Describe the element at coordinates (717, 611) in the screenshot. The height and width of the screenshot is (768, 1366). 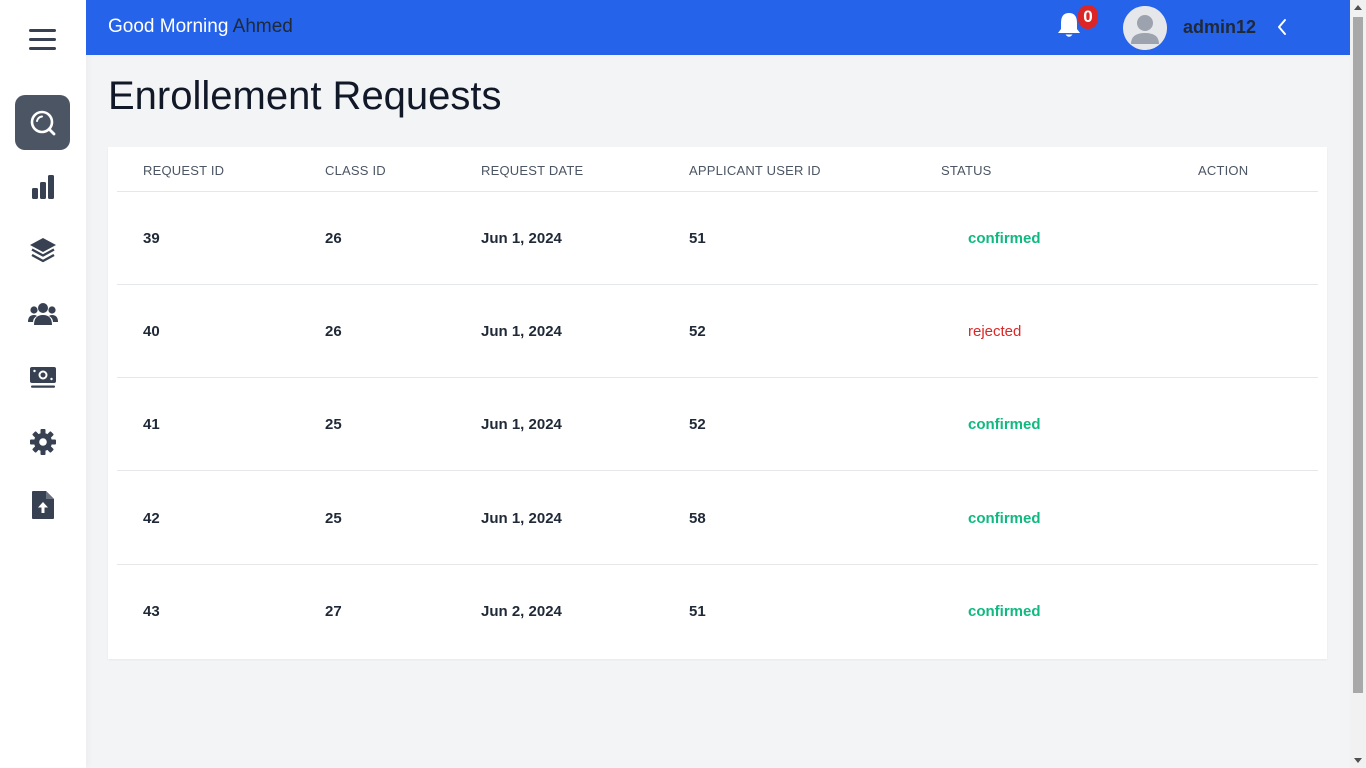
I see `table-row: 43 27 Jun 2, 2024 51 confirmed` at that location.